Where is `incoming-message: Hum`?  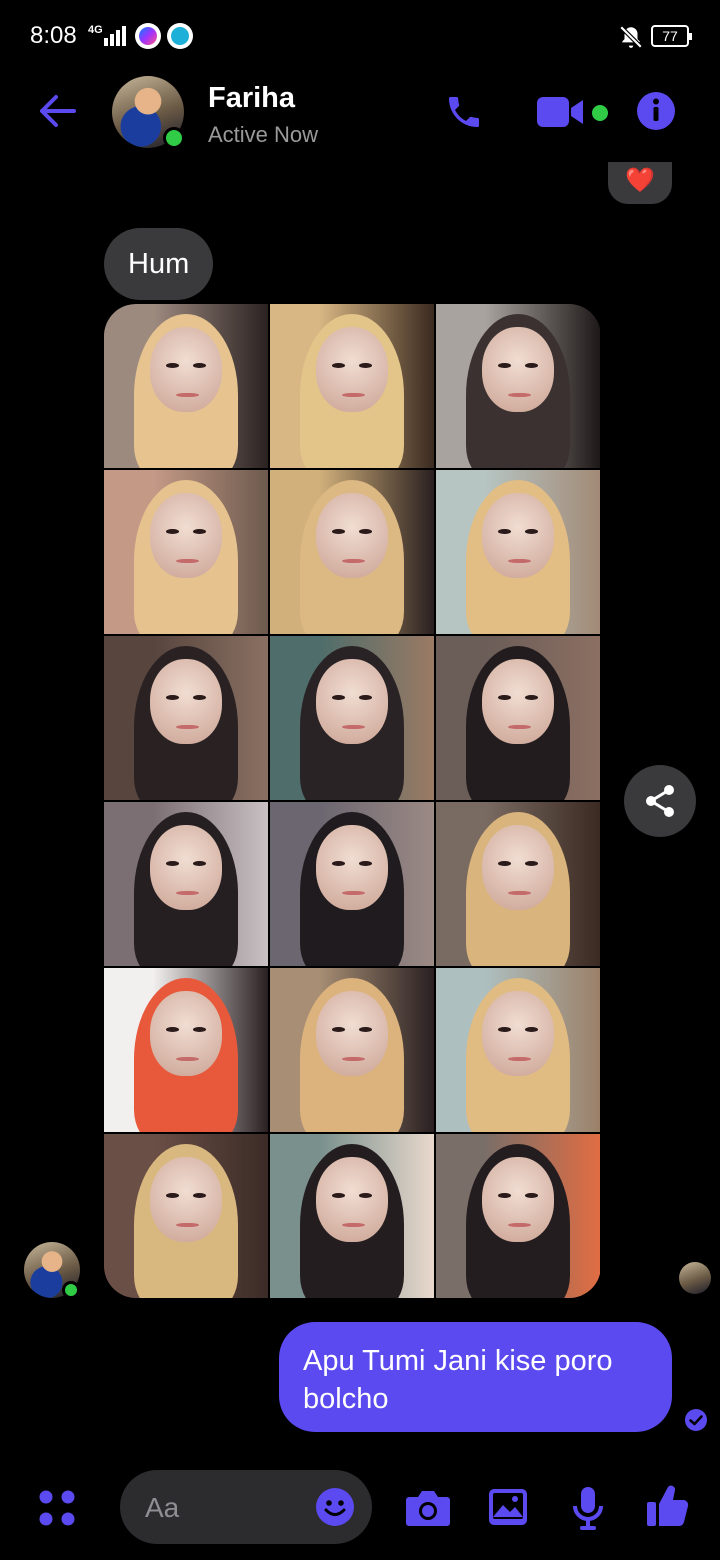 incoming-message: Hum is located at coordinates (159, 264).